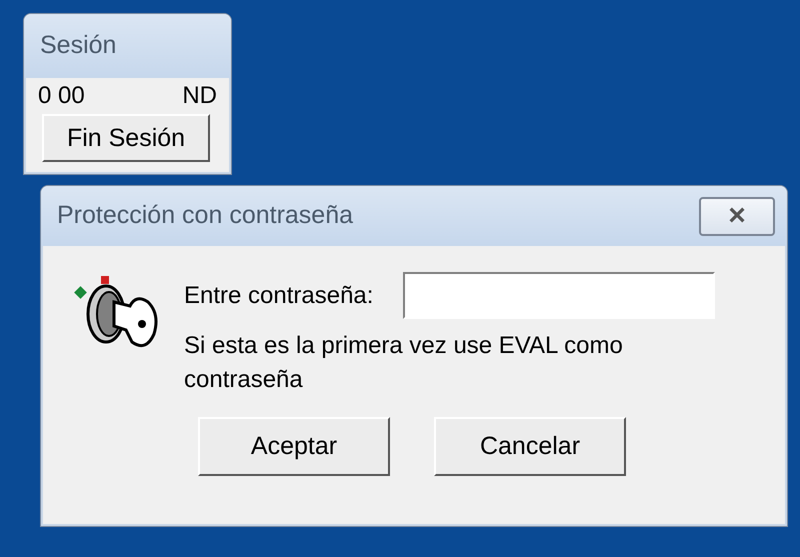  I want to click on password-field, so click(559, 295).